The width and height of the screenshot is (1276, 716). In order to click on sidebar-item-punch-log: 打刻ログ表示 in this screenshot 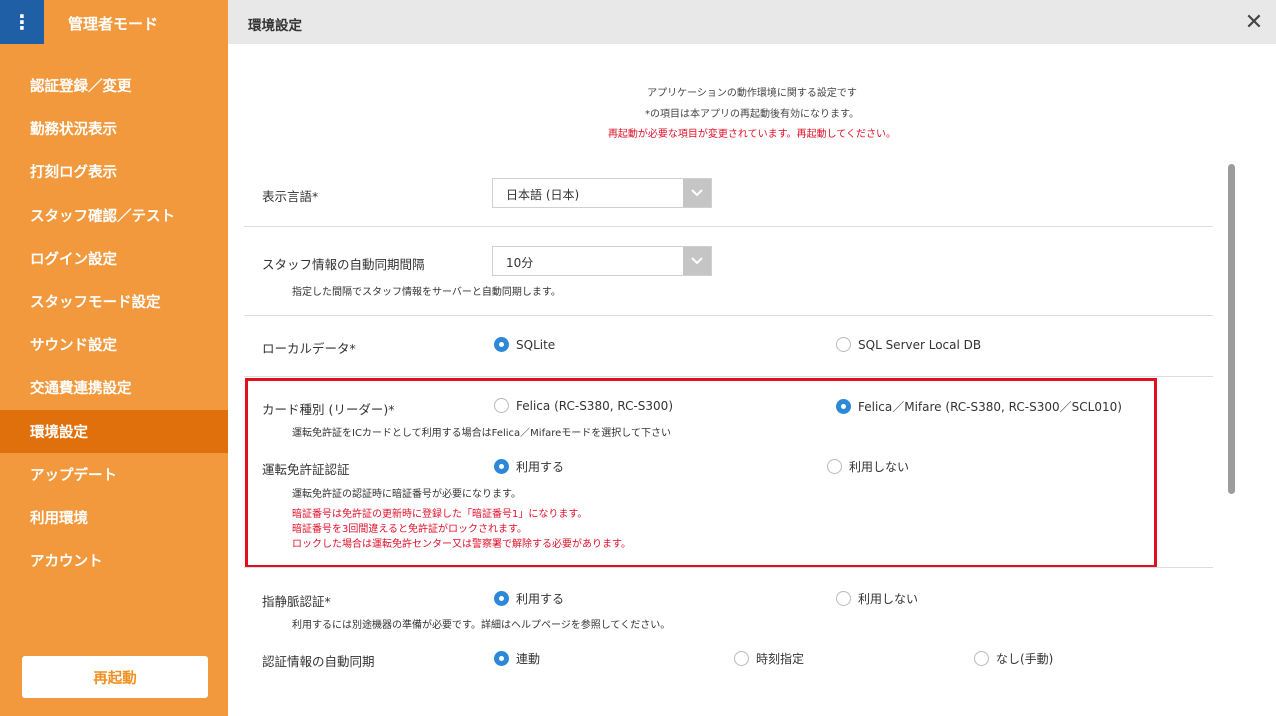, I will do `click(114, 171)`.